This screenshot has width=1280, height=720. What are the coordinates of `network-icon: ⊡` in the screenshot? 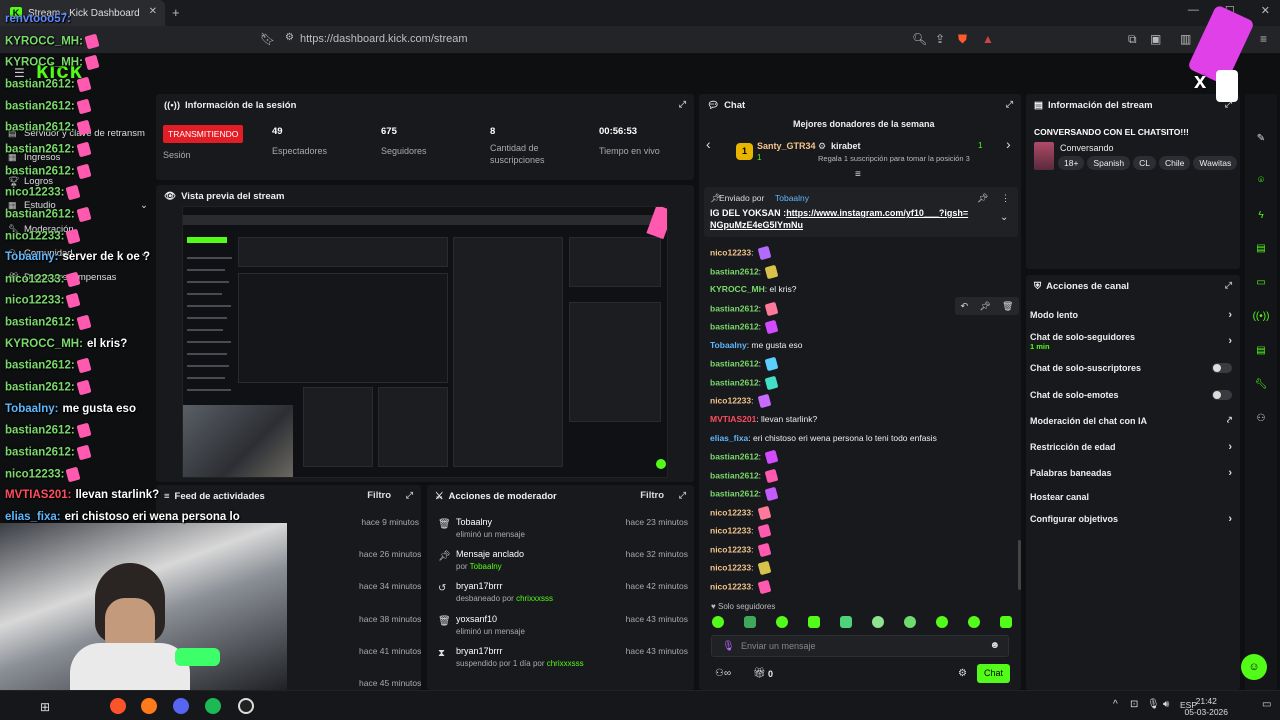 It's located at (1134, 704).